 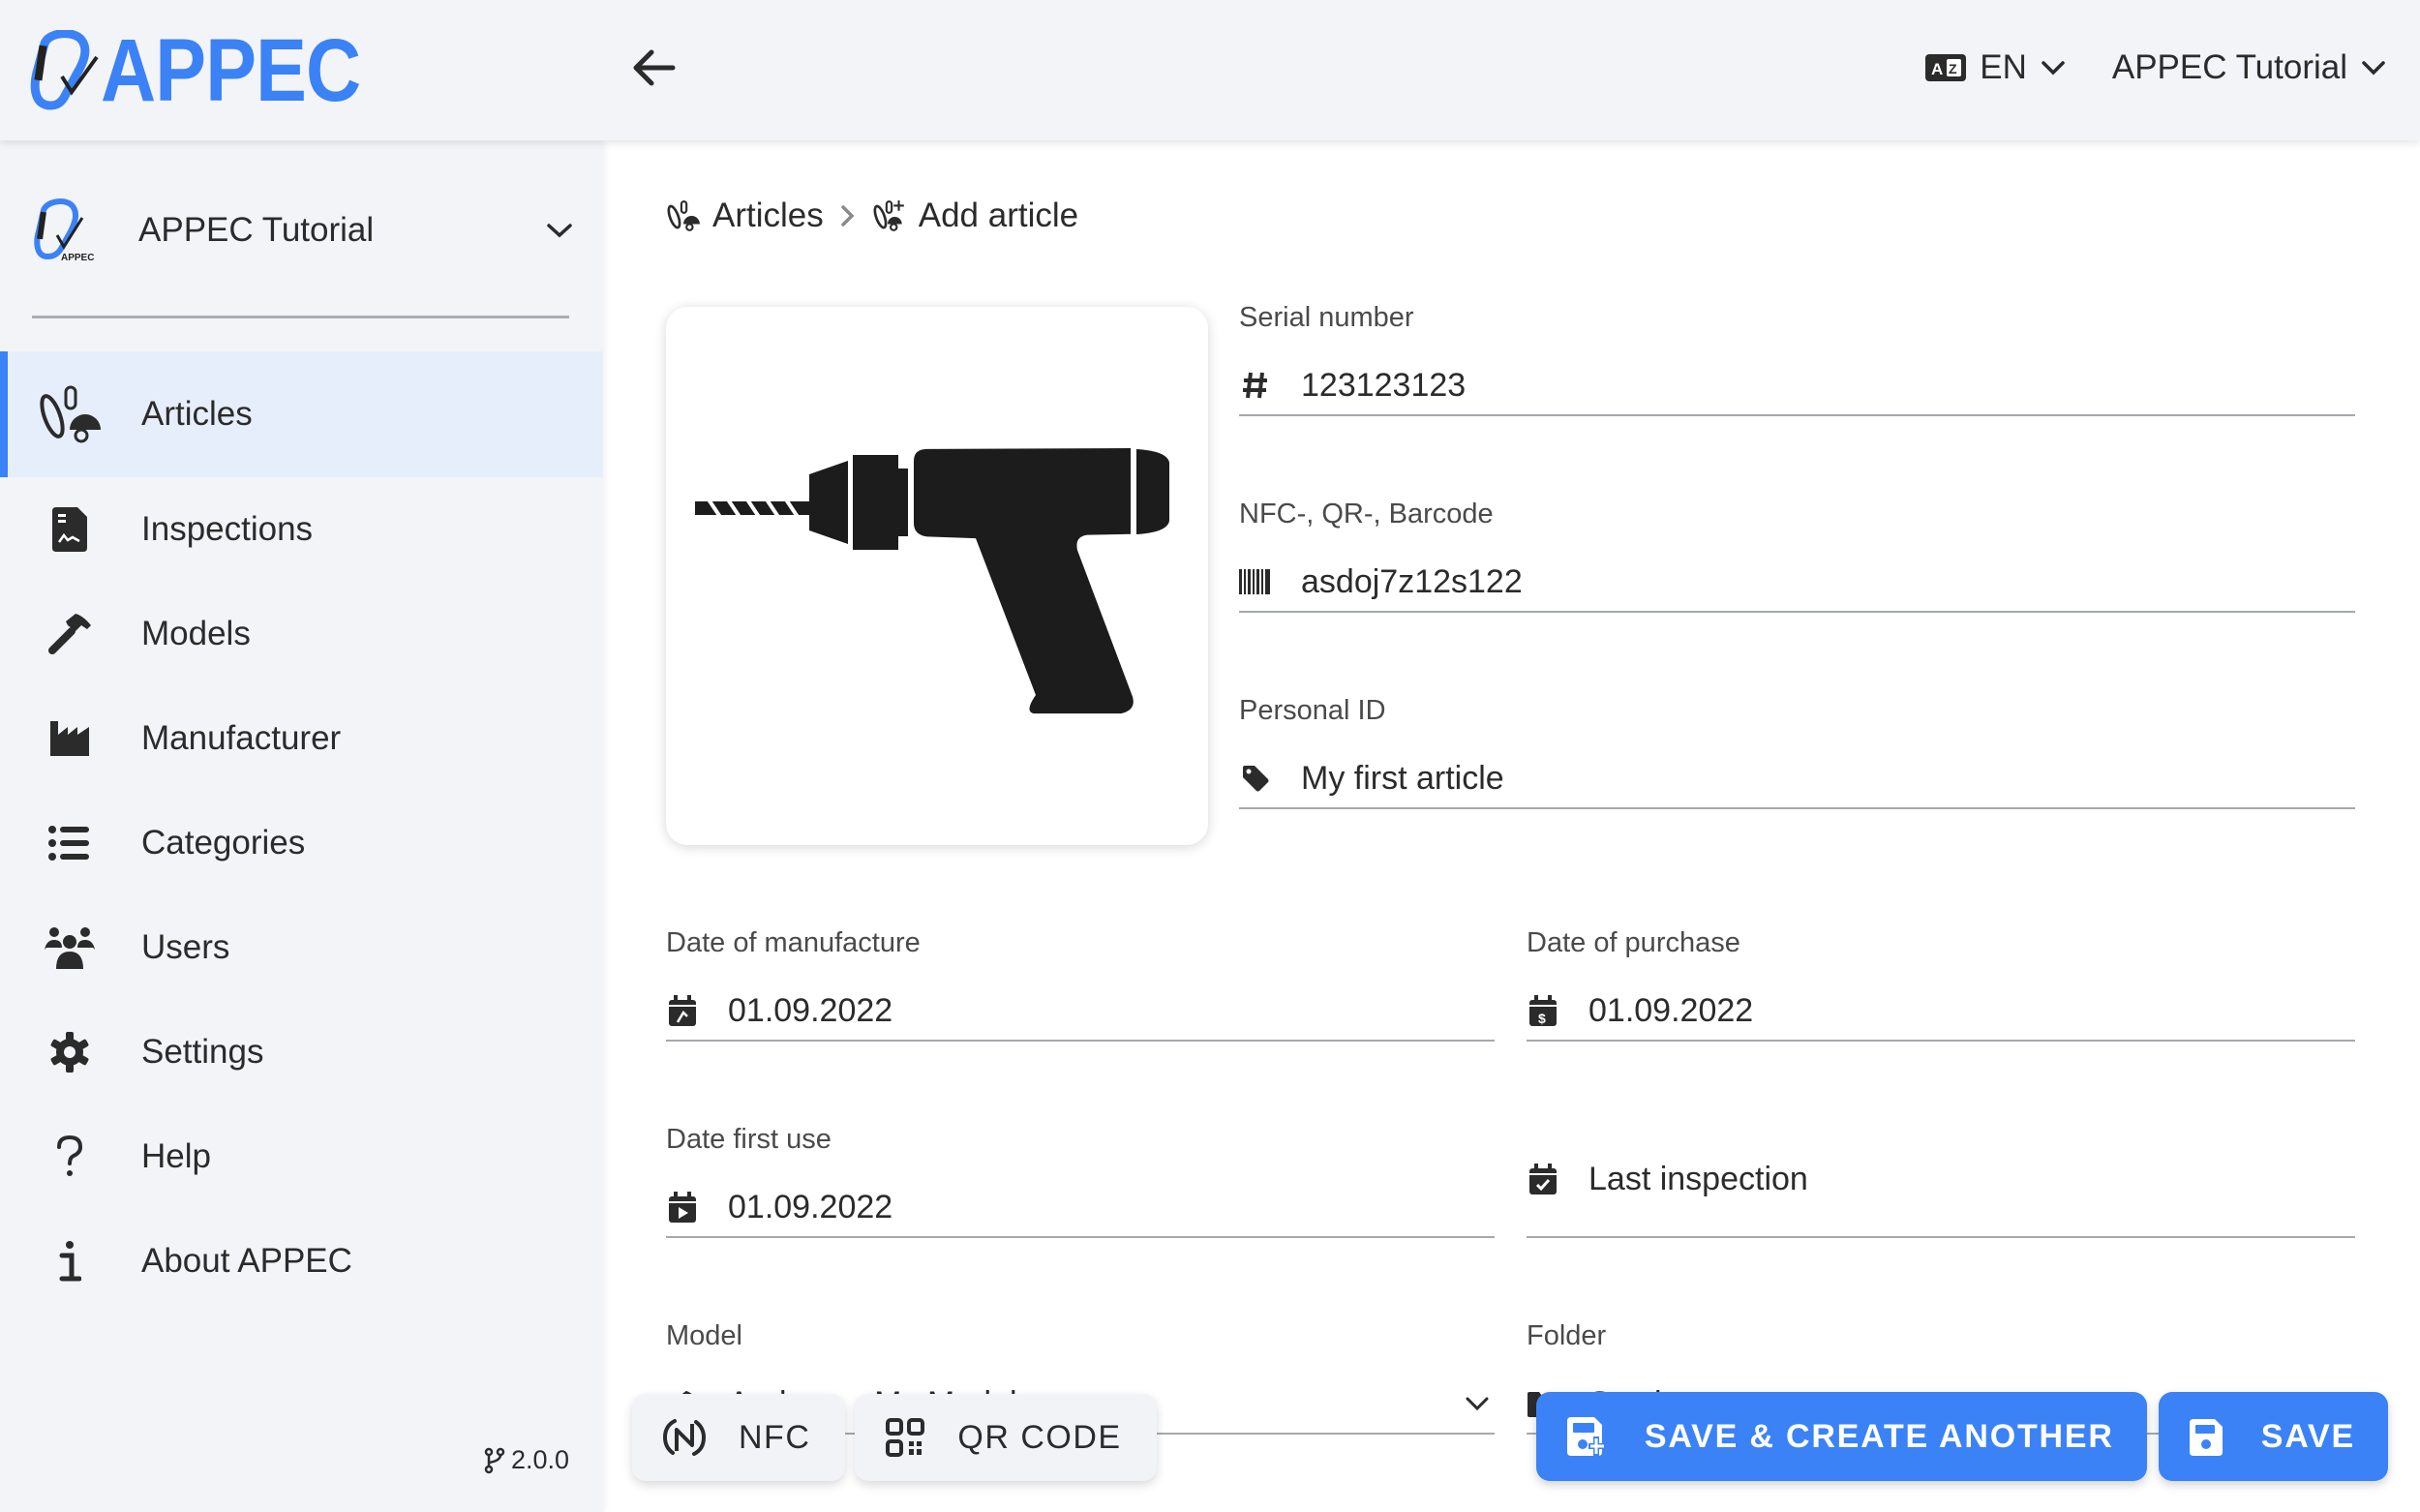 I want to click on sidebar-item-settings: Settings, so click(x=301, y=1052).